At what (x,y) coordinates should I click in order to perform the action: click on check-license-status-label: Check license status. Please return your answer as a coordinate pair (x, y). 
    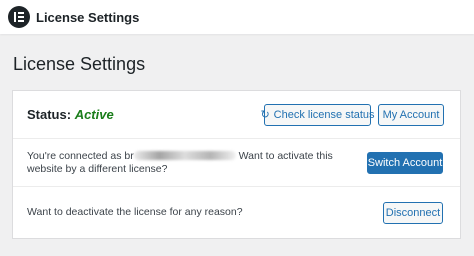
    Looking at the image, I should click on (324, 114).